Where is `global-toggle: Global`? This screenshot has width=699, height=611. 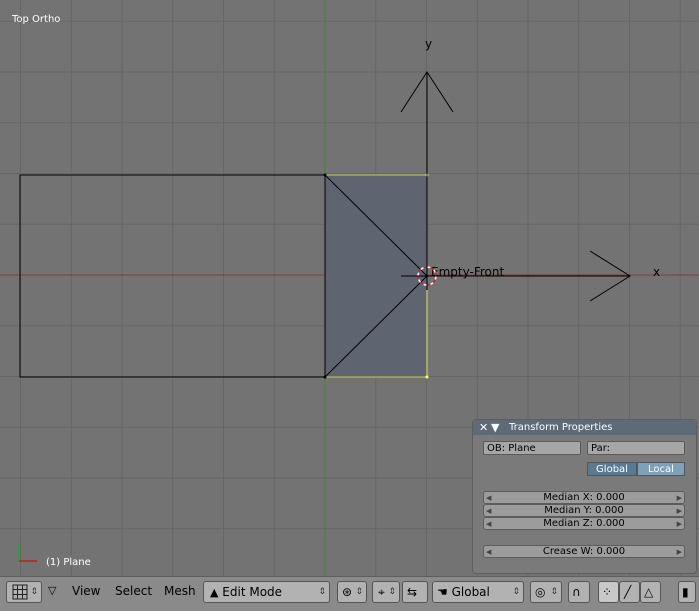
global-toggle: Global is located at coordinates (612, 469).